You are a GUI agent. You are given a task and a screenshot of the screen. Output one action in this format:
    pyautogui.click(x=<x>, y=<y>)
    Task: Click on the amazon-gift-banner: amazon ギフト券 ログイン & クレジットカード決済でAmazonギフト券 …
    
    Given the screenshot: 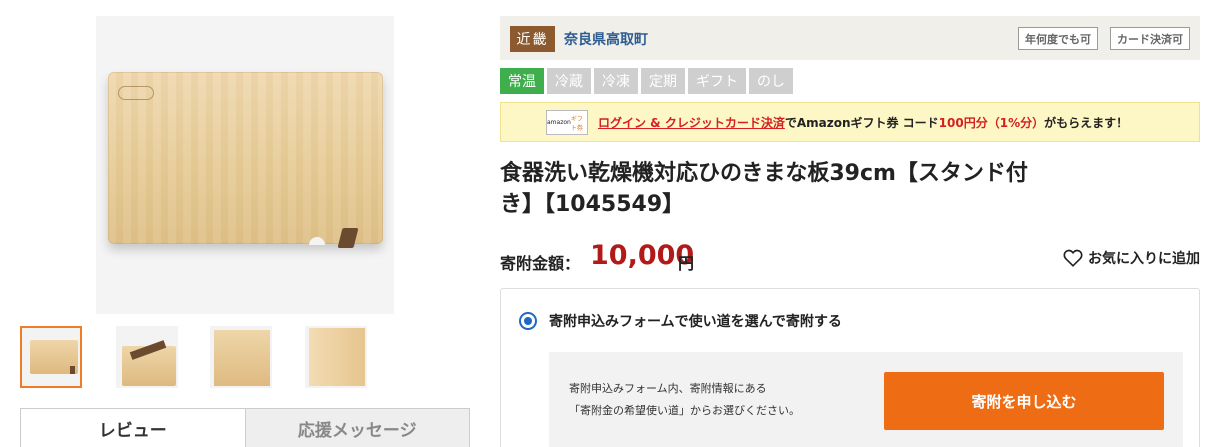 What is the action you would take?
    pyautogui.click(x=850, y=122)
    